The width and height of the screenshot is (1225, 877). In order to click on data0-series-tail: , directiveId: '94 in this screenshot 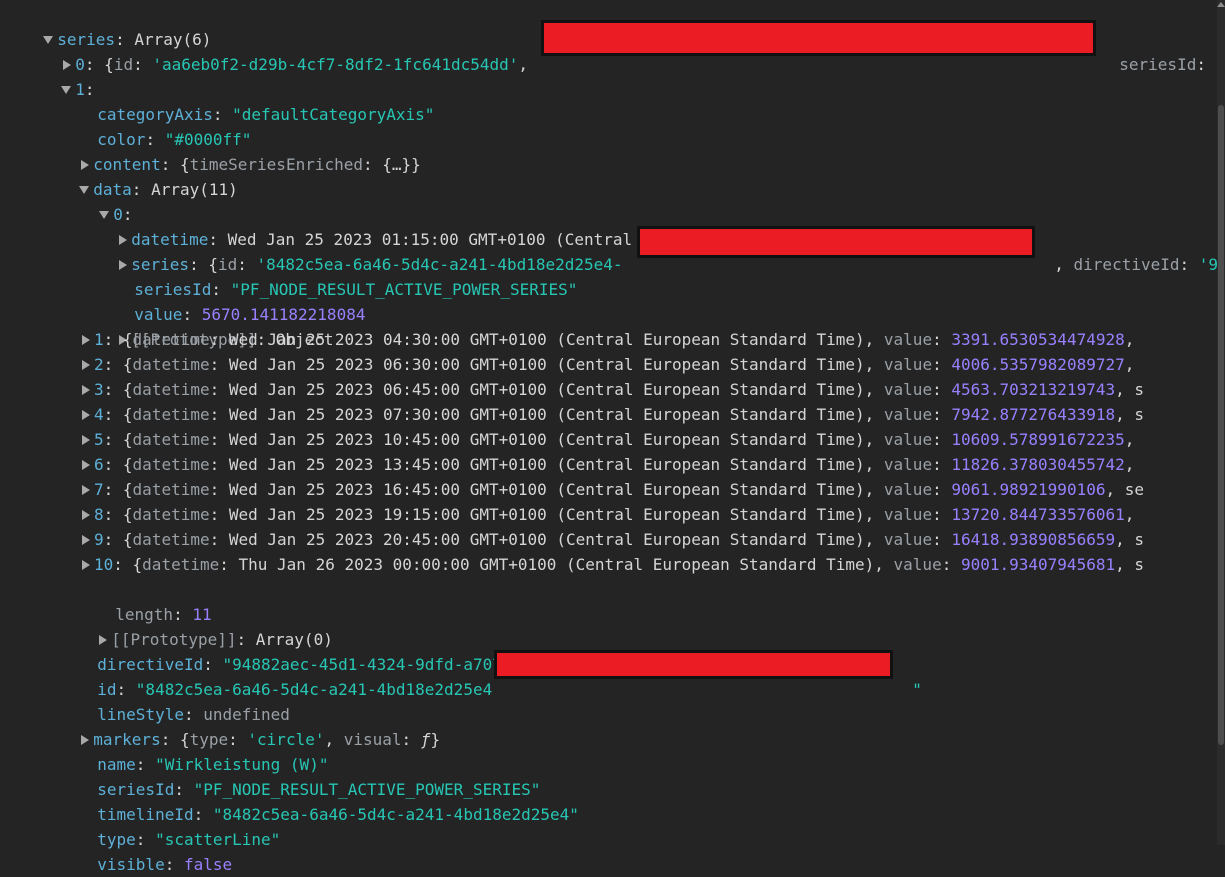, I will do `click(1139, 264)`.